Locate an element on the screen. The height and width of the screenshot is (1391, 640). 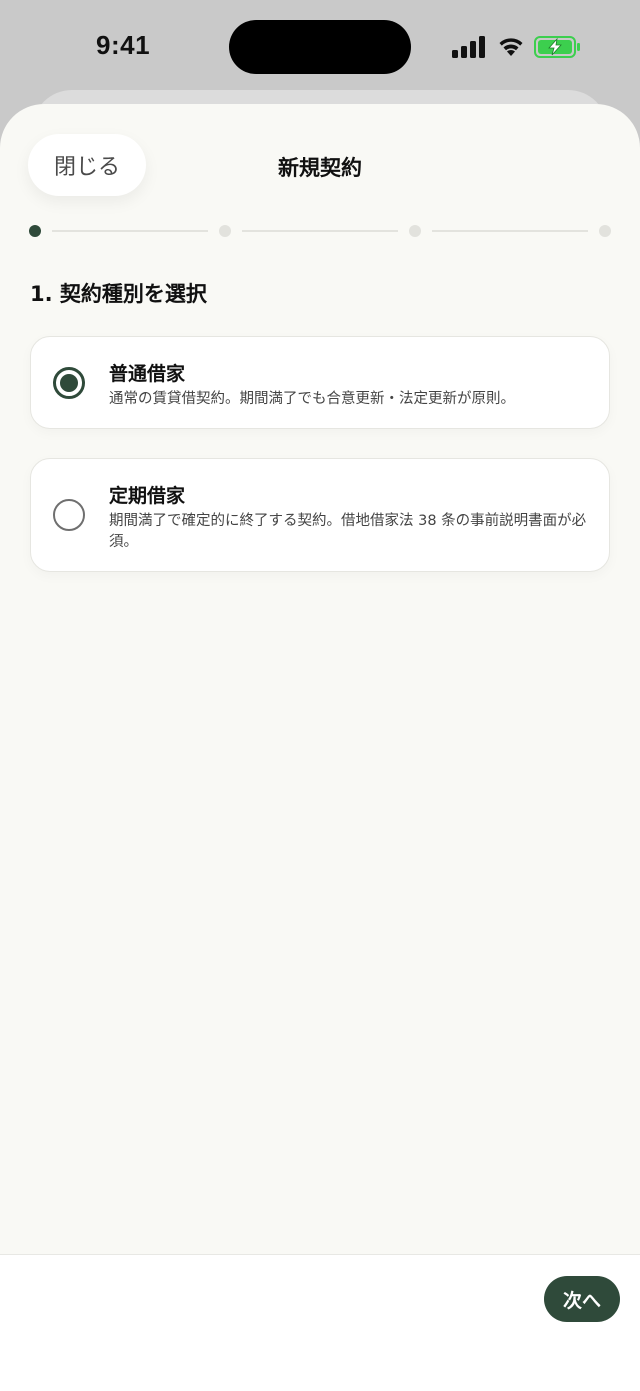
option-title: 普通借家 is located at coordinates (147, 374).